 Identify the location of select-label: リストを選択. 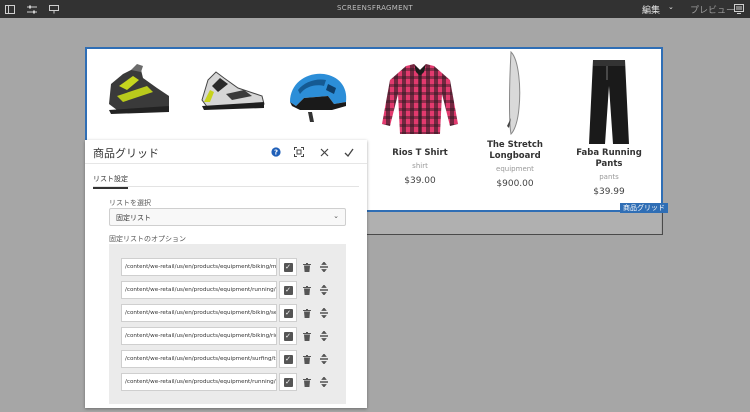
(130, 203).